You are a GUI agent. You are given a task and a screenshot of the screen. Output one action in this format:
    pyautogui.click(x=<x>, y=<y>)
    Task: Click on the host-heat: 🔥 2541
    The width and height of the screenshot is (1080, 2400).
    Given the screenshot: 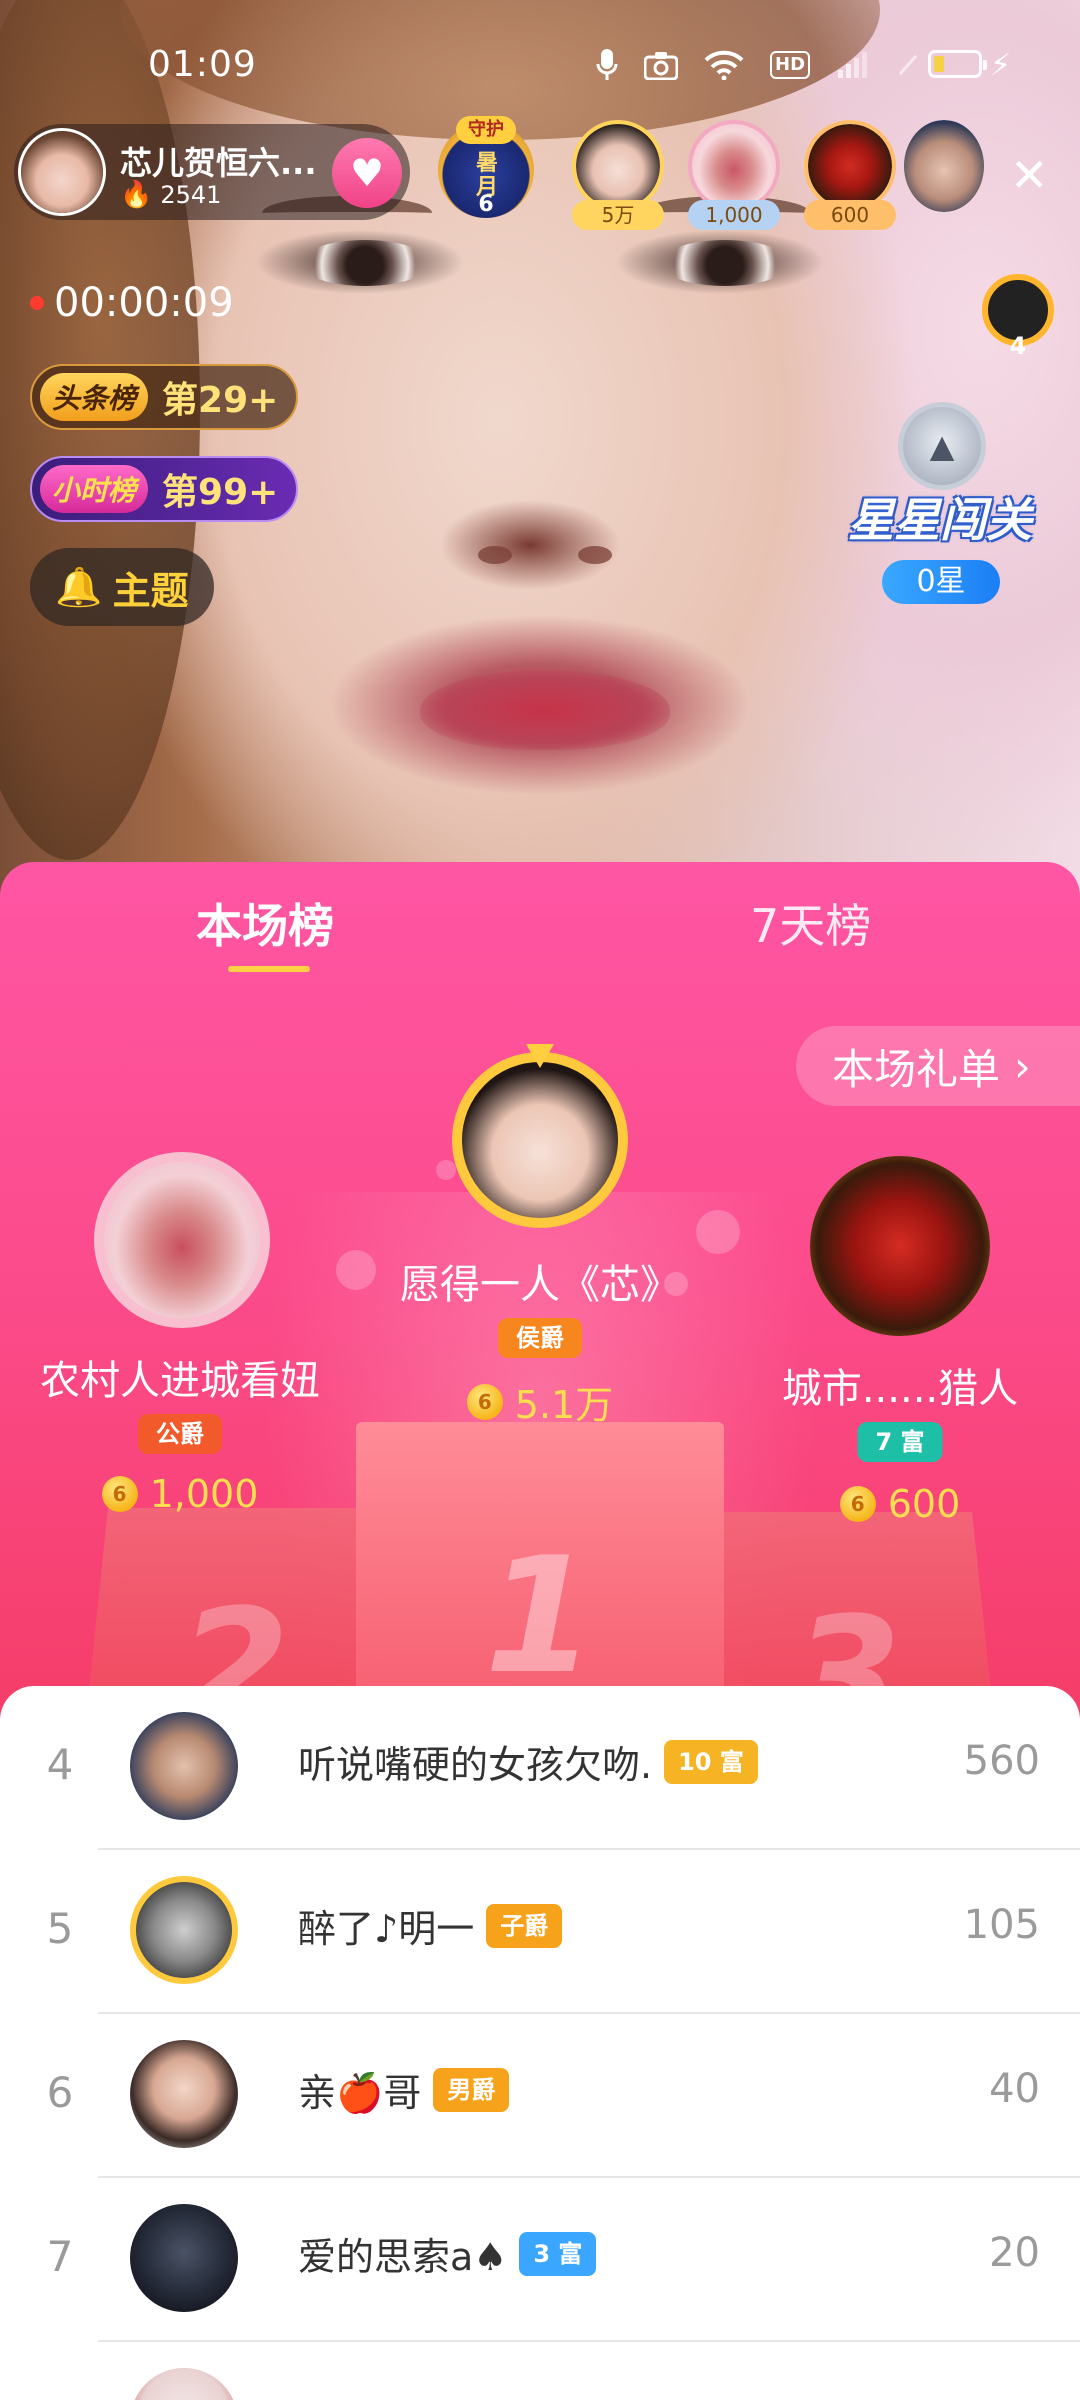 What is the action you would take?
    pyautogui.click(x=170, y=195)
    